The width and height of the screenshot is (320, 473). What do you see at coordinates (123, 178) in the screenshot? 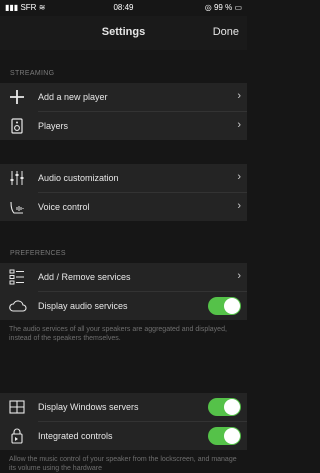
I see `row-audio-customization: Audio customization ›` at bounding box center [123, 178].